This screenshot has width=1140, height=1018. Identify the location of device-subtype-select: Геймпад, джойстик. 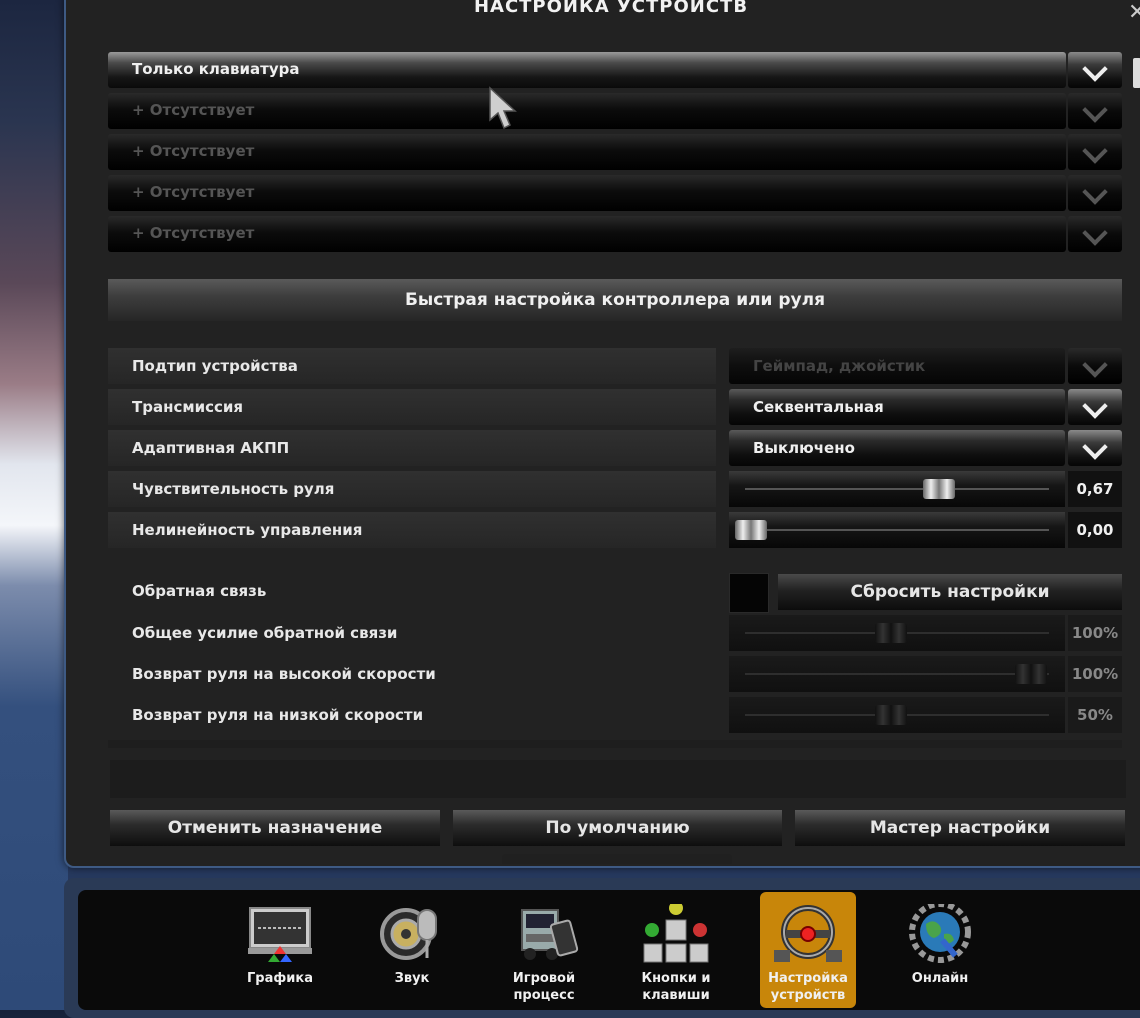
(897, 366).